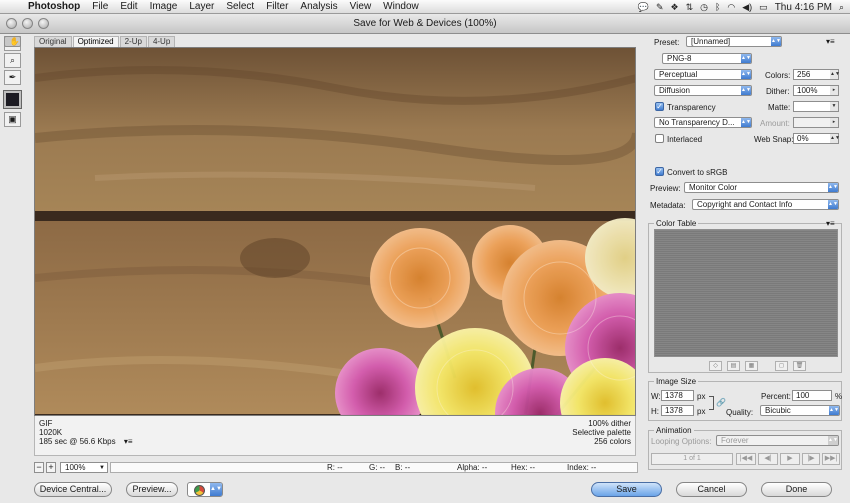 This screenshot has width=850, height=503. Describe the element at coordinates (721, 402) in the screenshot. I see `chain-link-icon: 🔗` at that location.